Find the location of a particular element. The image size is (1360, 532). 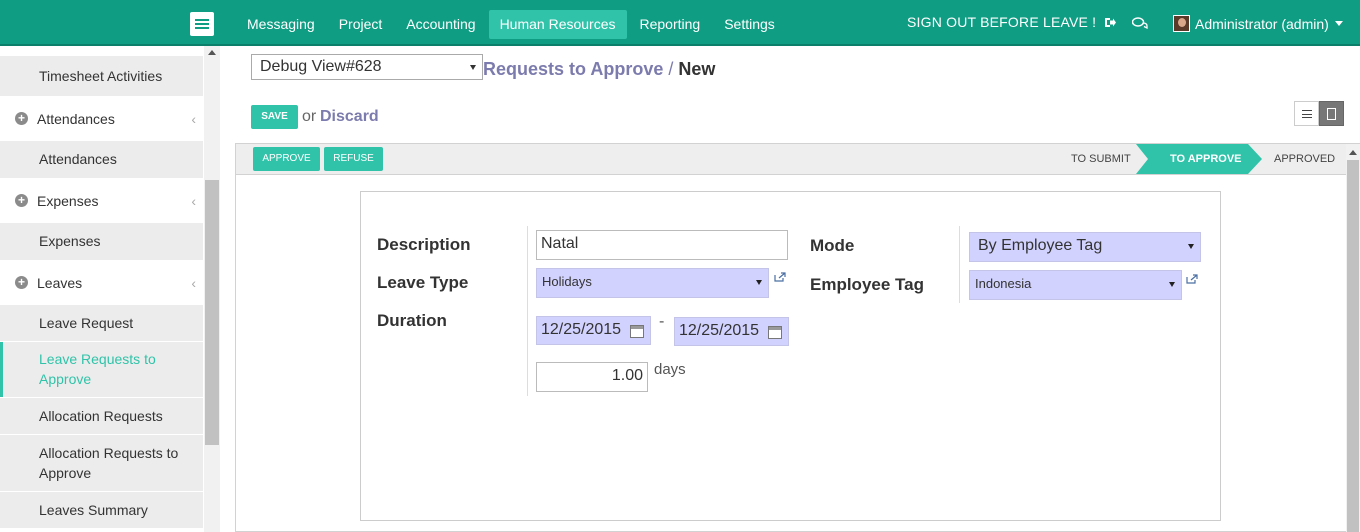

duration-label: Duration is located at coordinates (412, 320).